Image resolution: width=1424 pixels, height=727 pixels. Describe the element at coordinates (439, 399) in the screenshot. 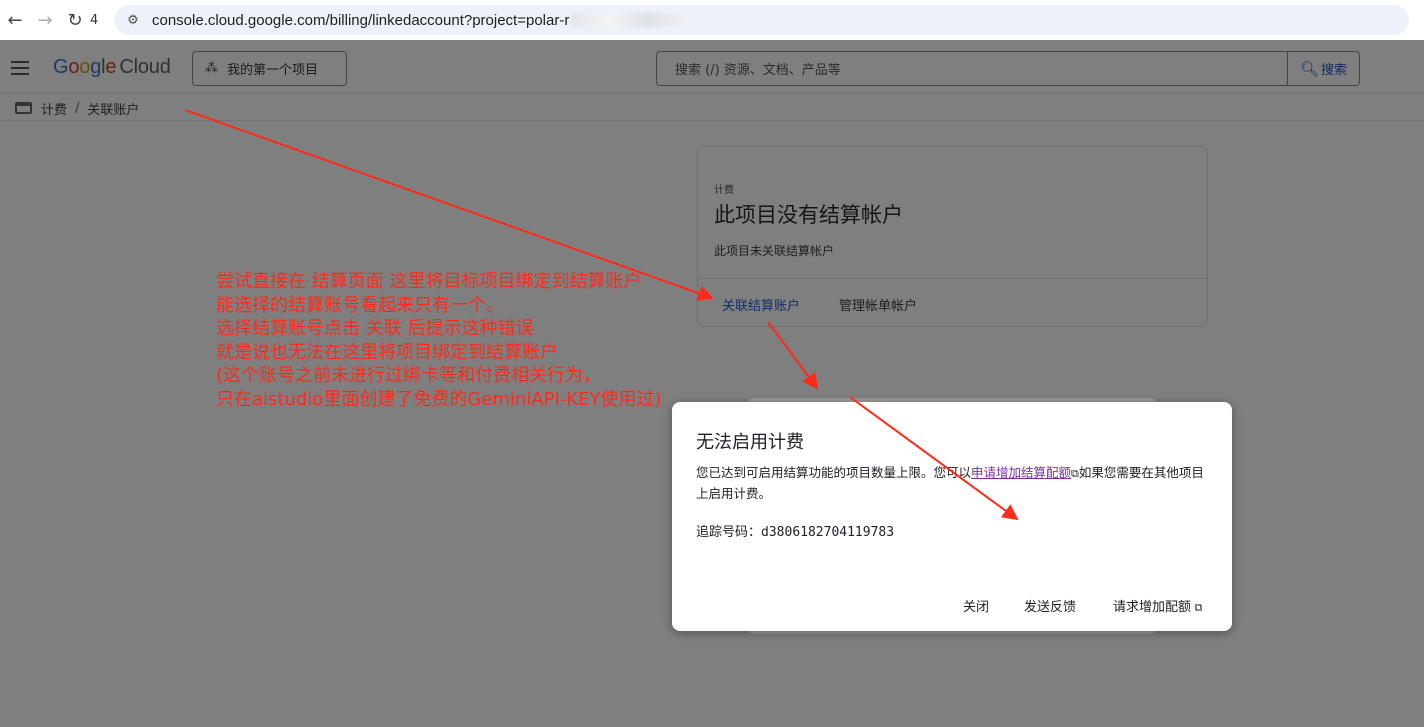

I see `annotation-line: 只在aistudio里面创建了免费的GeminiAPI-KEY使用过)` at that location.